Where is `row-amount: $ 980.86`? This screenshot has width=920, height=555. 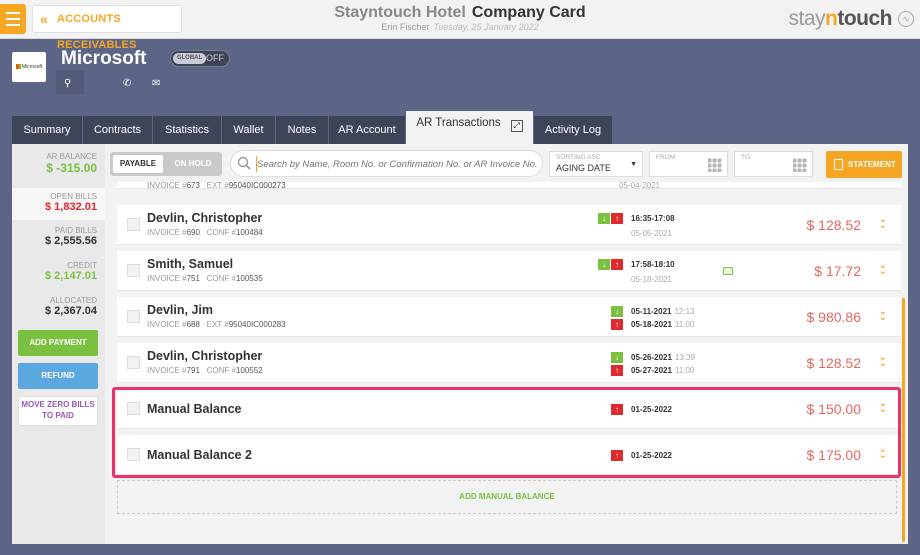
row-amount: $ 980.86 is located at coordinates (834, 317).